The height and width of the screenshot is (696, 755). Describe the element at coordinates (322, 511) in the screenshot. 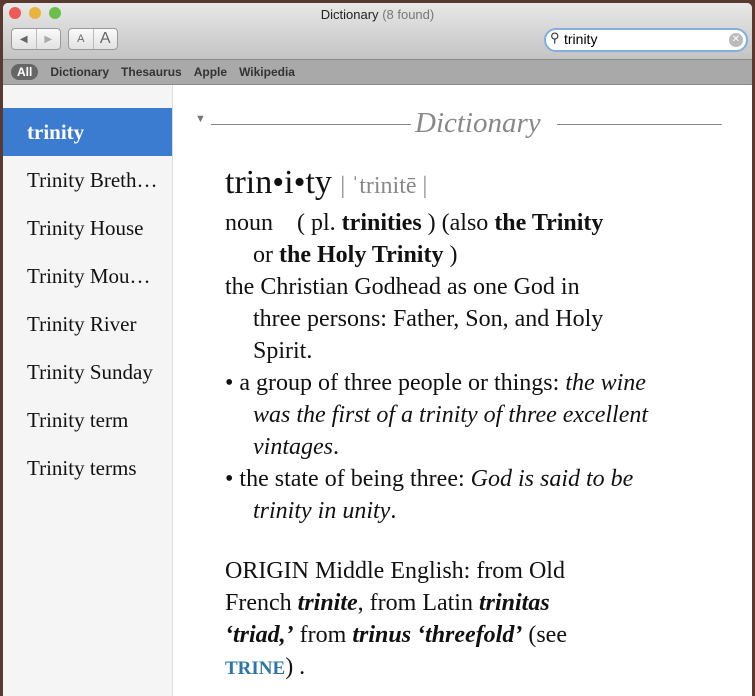

I see `example: trinity in unity` at that location.